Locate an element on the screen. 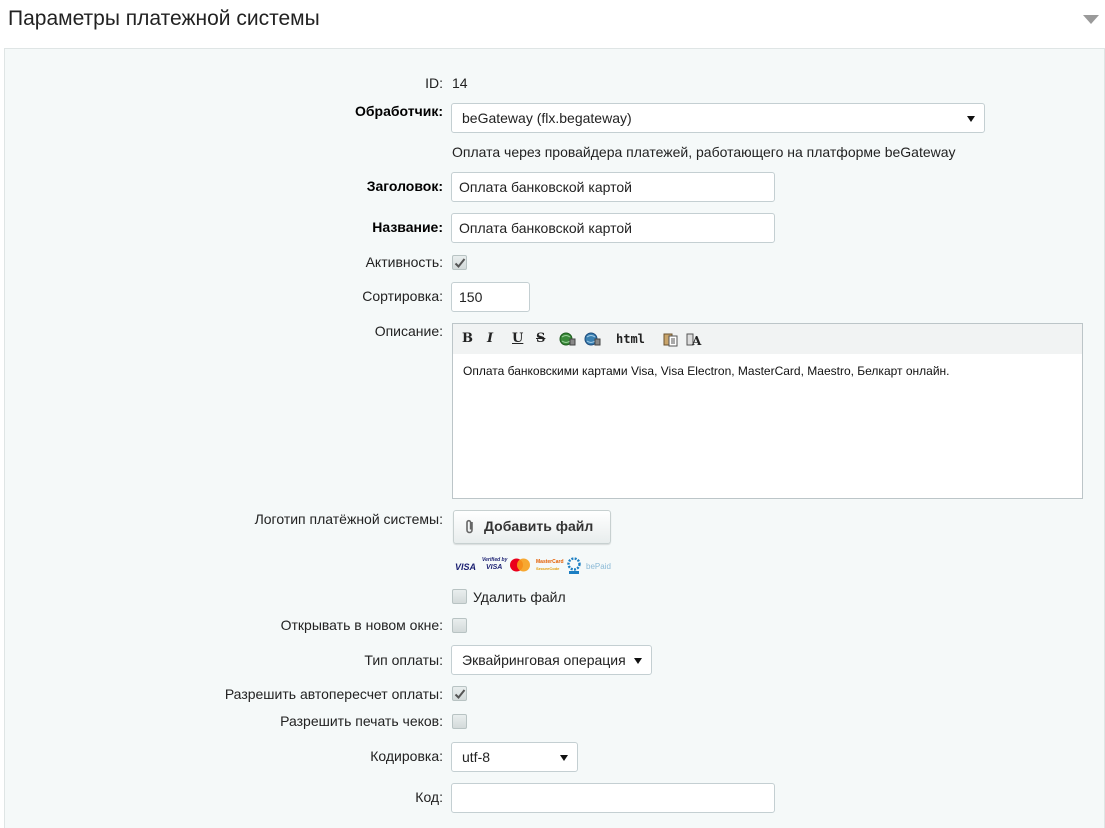 This screenshot has height=828, width=1105. new-window-checkbox is located at coordinates (459, 625).